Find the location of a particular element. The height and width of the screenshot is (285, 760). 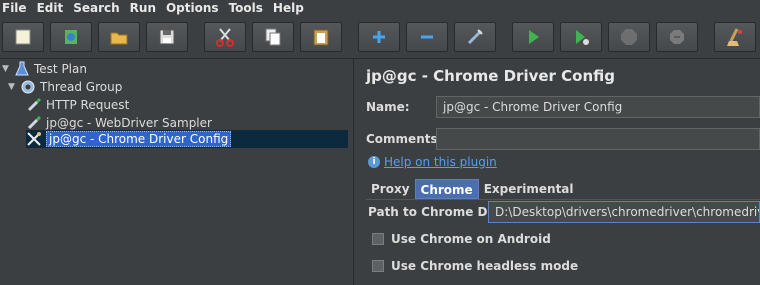

menu-help: Help is located at coordinates (287, 8).